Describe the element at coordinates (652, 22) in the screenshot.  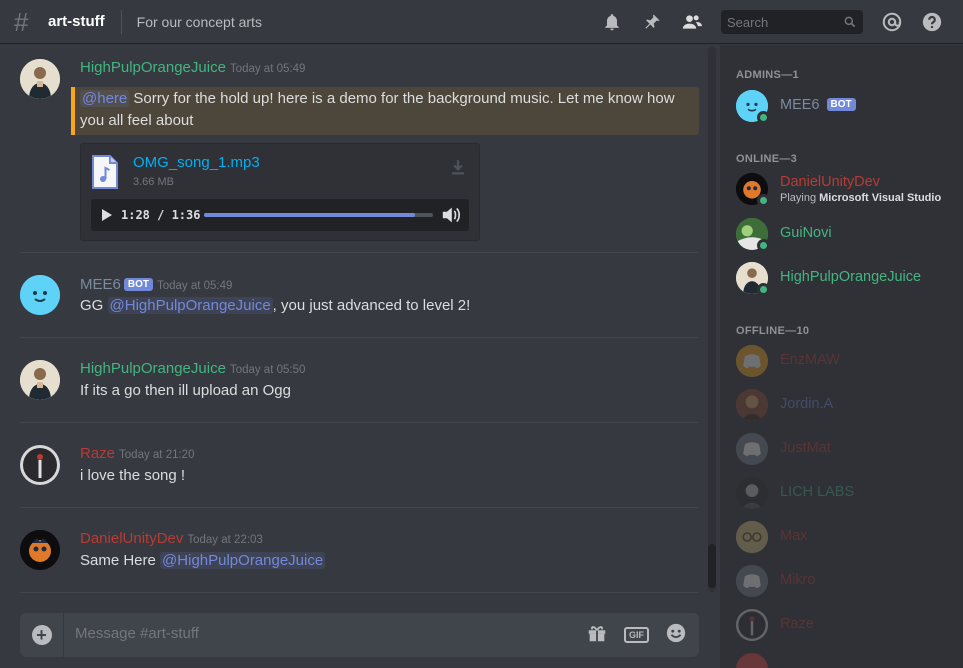
I see `pin-icon` at that location.